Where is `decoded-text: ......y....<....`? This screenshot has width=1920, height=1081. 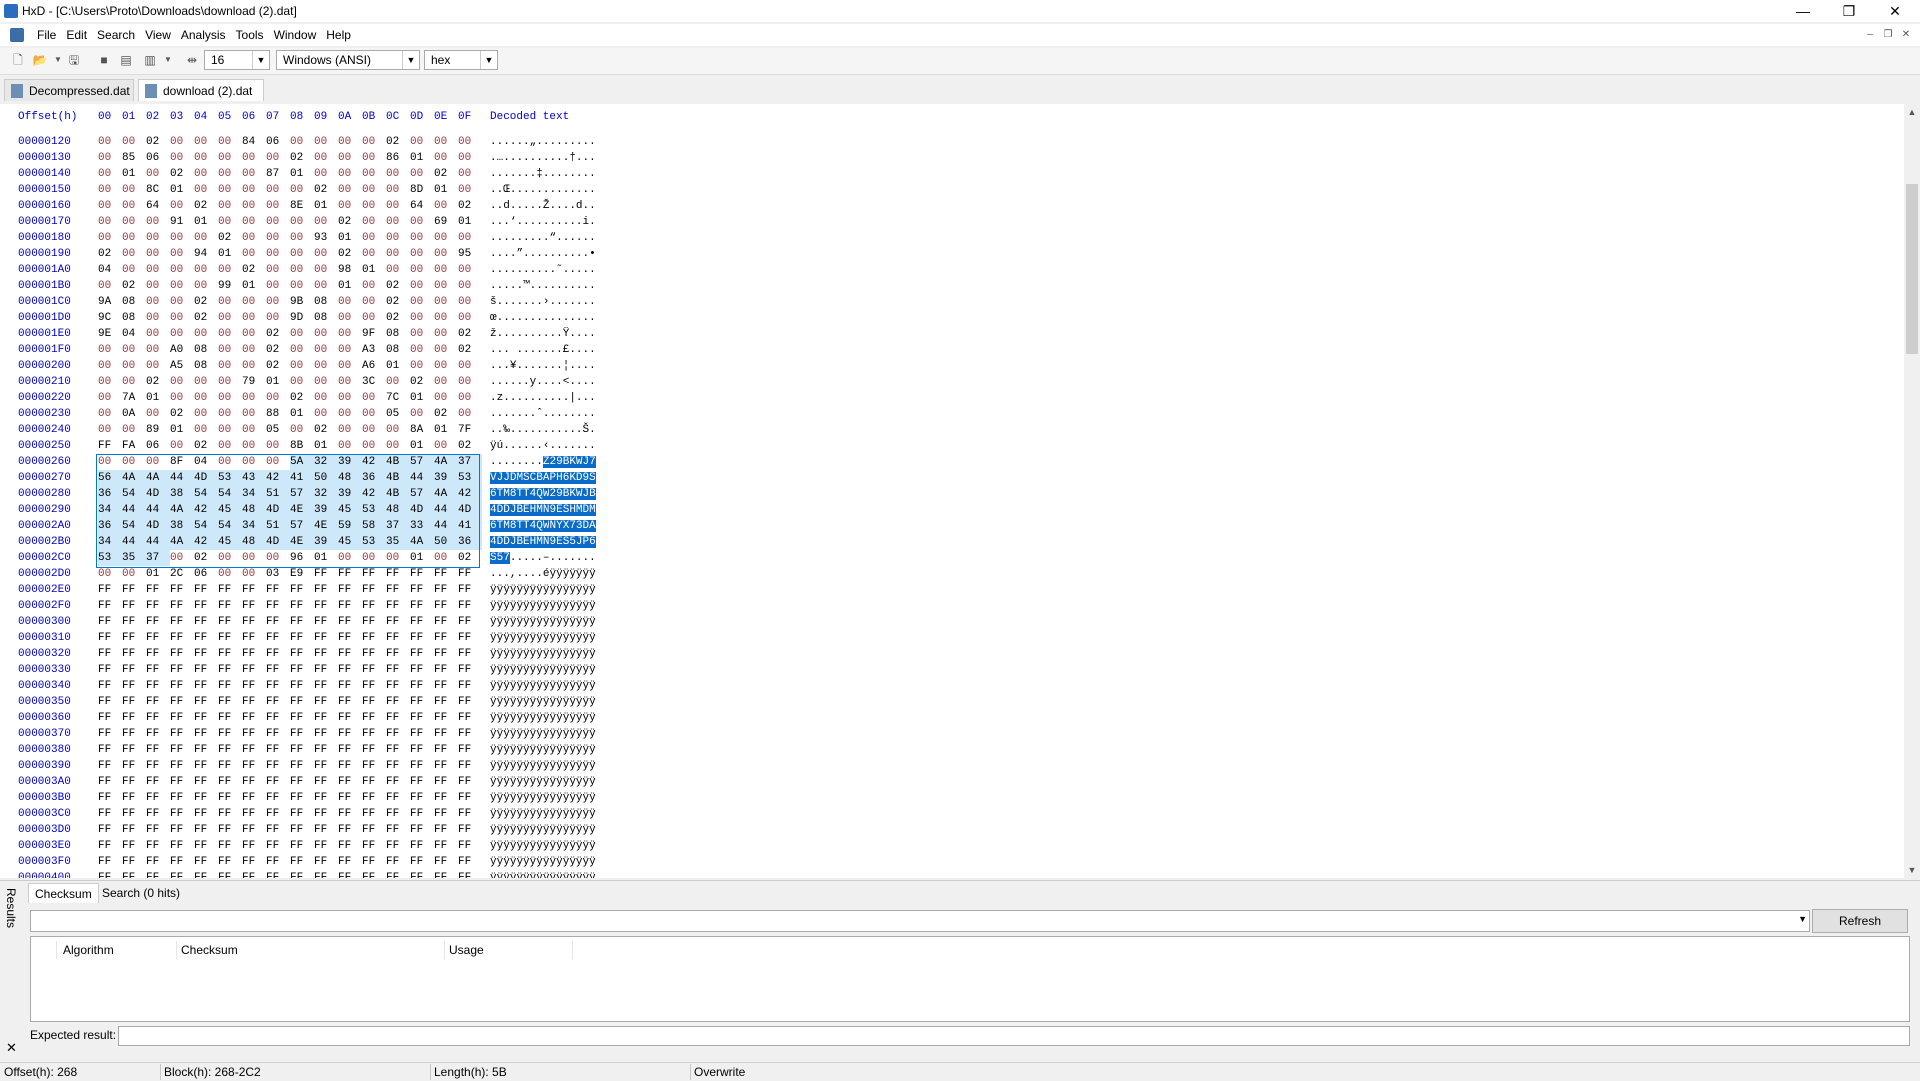 decoded-text: ......y....<.... is located at coordinates (543, 382).